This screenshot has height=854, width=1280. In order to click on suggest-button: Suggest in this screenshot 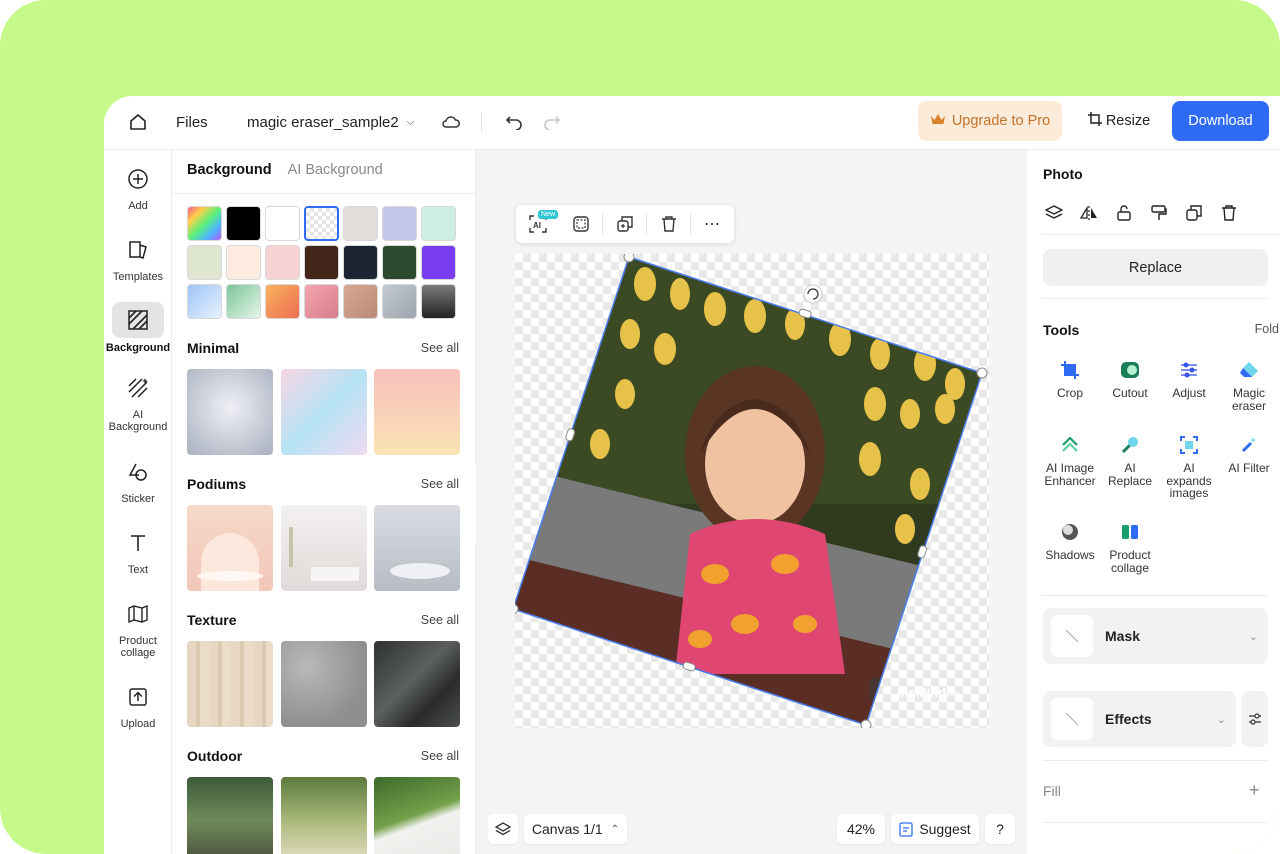, I will do `click(935, 829)`.